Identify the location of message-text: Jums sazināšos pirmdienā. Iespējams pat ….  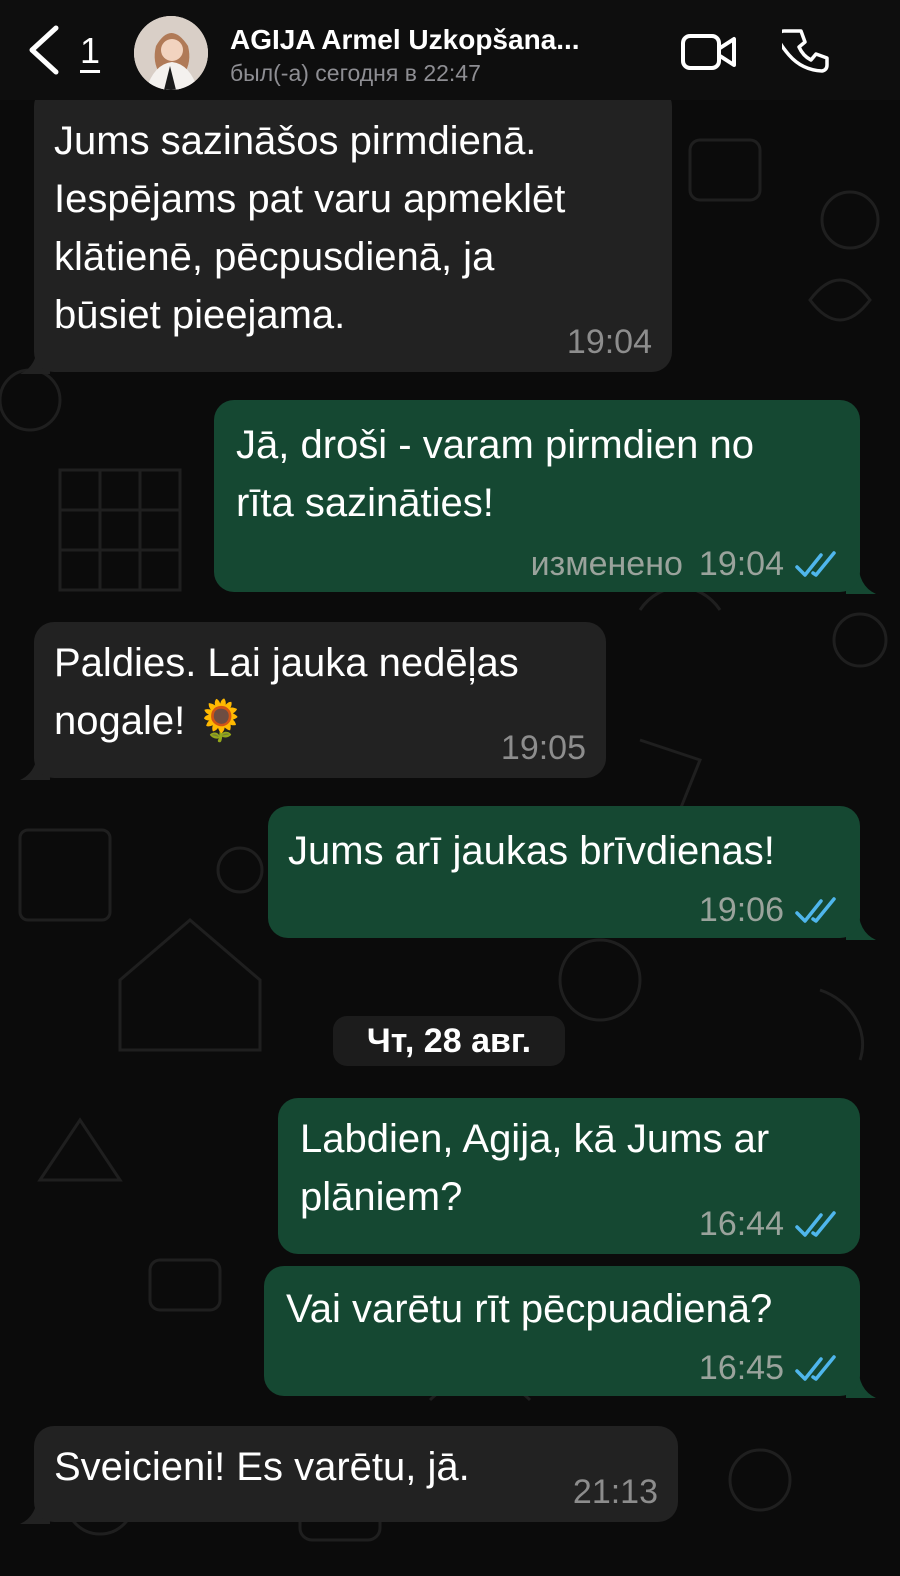
(310, 228).